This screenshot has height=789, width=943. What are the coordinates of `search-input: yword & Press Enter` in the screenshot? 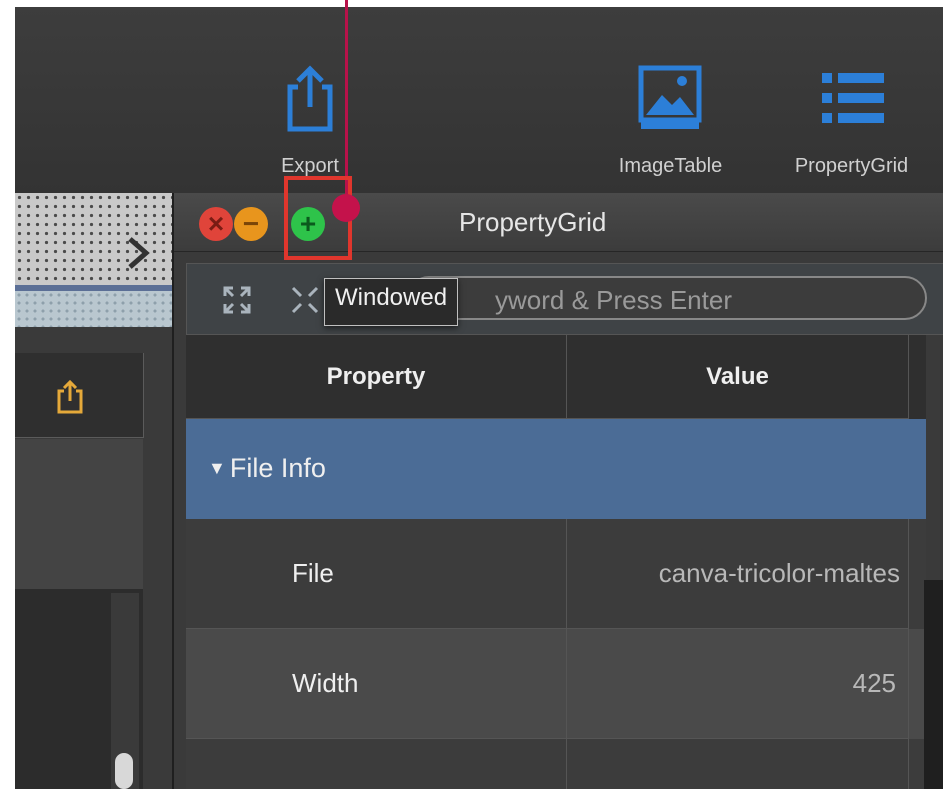 It's located at (667, 298).